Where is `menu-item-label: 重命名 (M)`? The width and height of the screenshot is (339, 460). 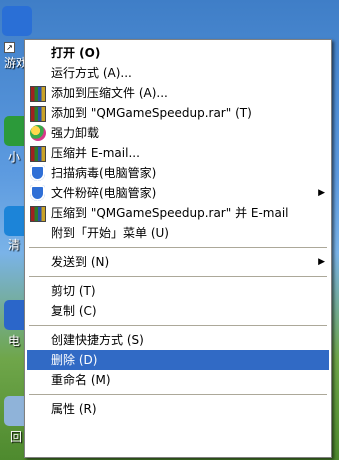 menu-item-label: 重命名 (M) is located at coordinates (81, 380).